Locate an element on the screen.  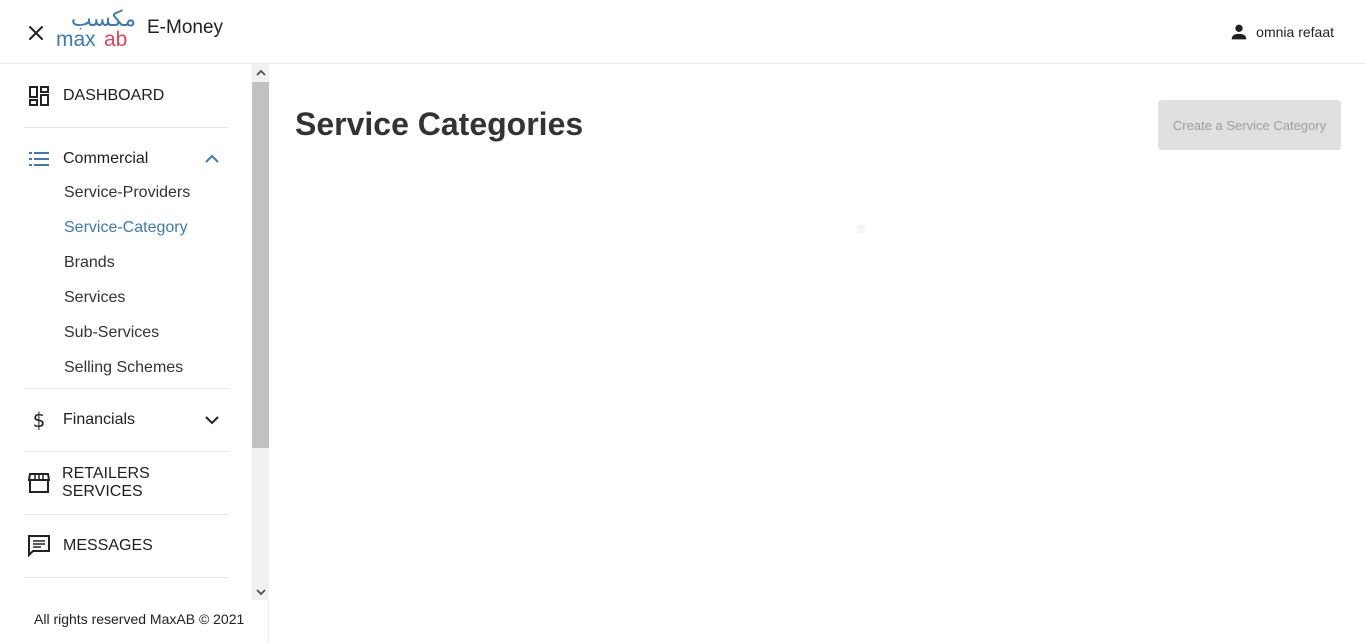
sidebar-item-financials: $ Financials is located at coordinates (126, 420).